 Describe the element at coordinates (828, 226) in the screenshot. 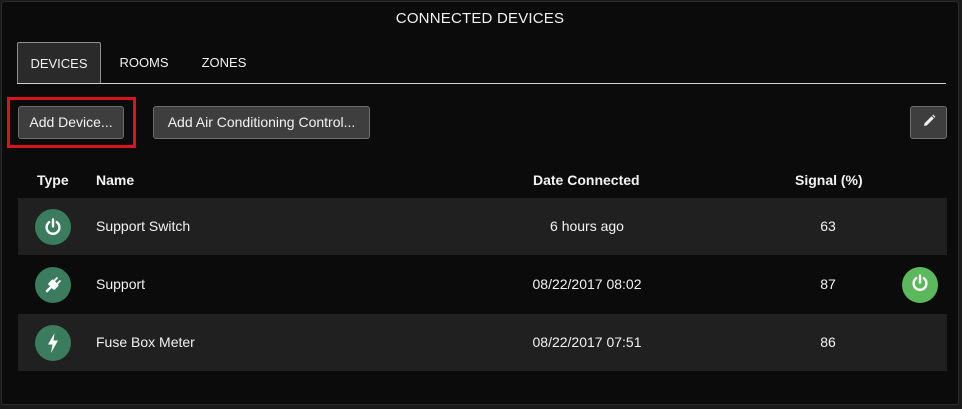

I see `signal-value: 63` at that location.